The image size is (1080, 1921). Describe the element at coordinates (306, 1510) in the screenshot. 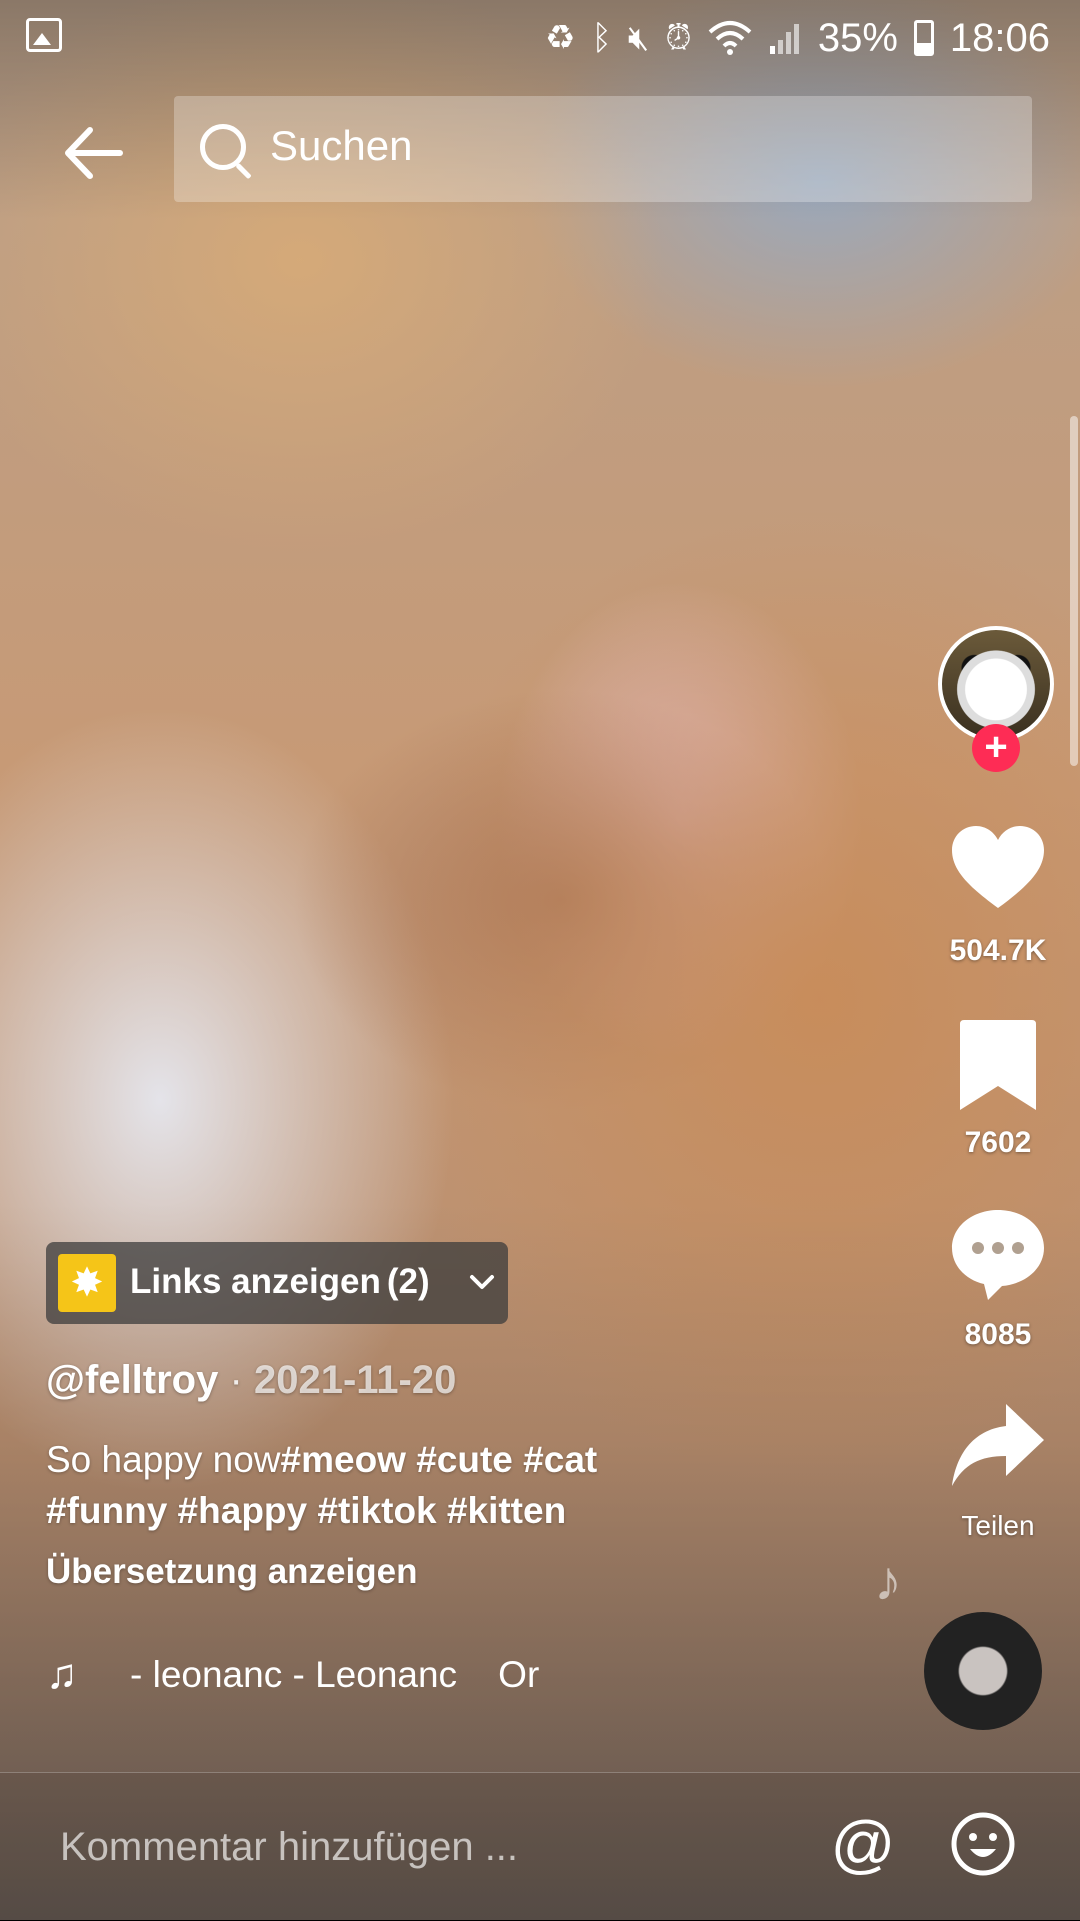

I see `caption-hashtags-2: #funny #happy #tiktok #kitten` at that location.